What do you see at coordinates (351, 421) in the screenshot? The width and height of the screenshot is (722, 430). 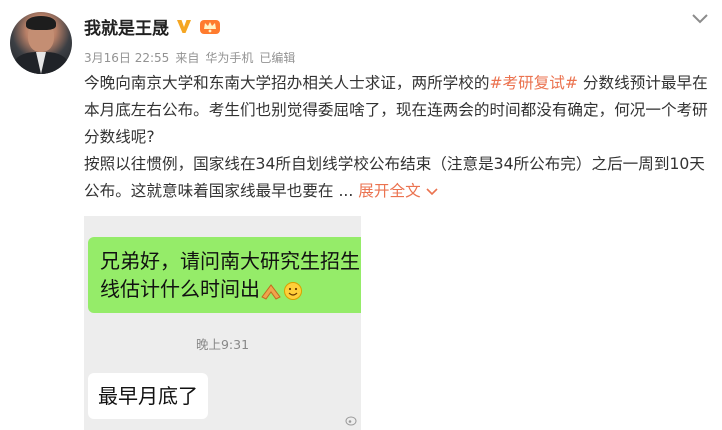 I see `weibo-watermark-icon` at bounding box center [351, 421].